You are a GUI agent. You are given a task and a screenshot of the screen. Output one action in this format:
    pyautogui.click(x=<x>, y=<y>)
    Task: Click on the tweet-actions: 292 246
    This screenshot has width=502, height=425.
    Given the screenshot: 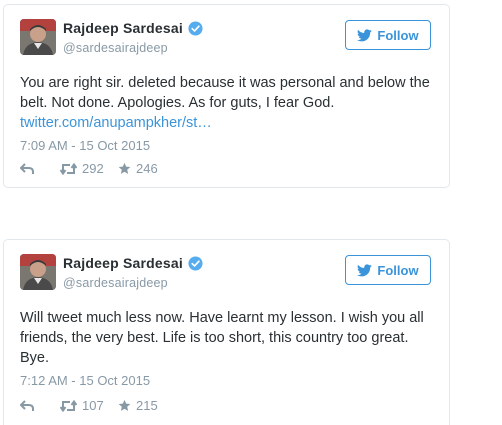 What is the action you would take?
    pyautogui.click(x=99, y=168)
    